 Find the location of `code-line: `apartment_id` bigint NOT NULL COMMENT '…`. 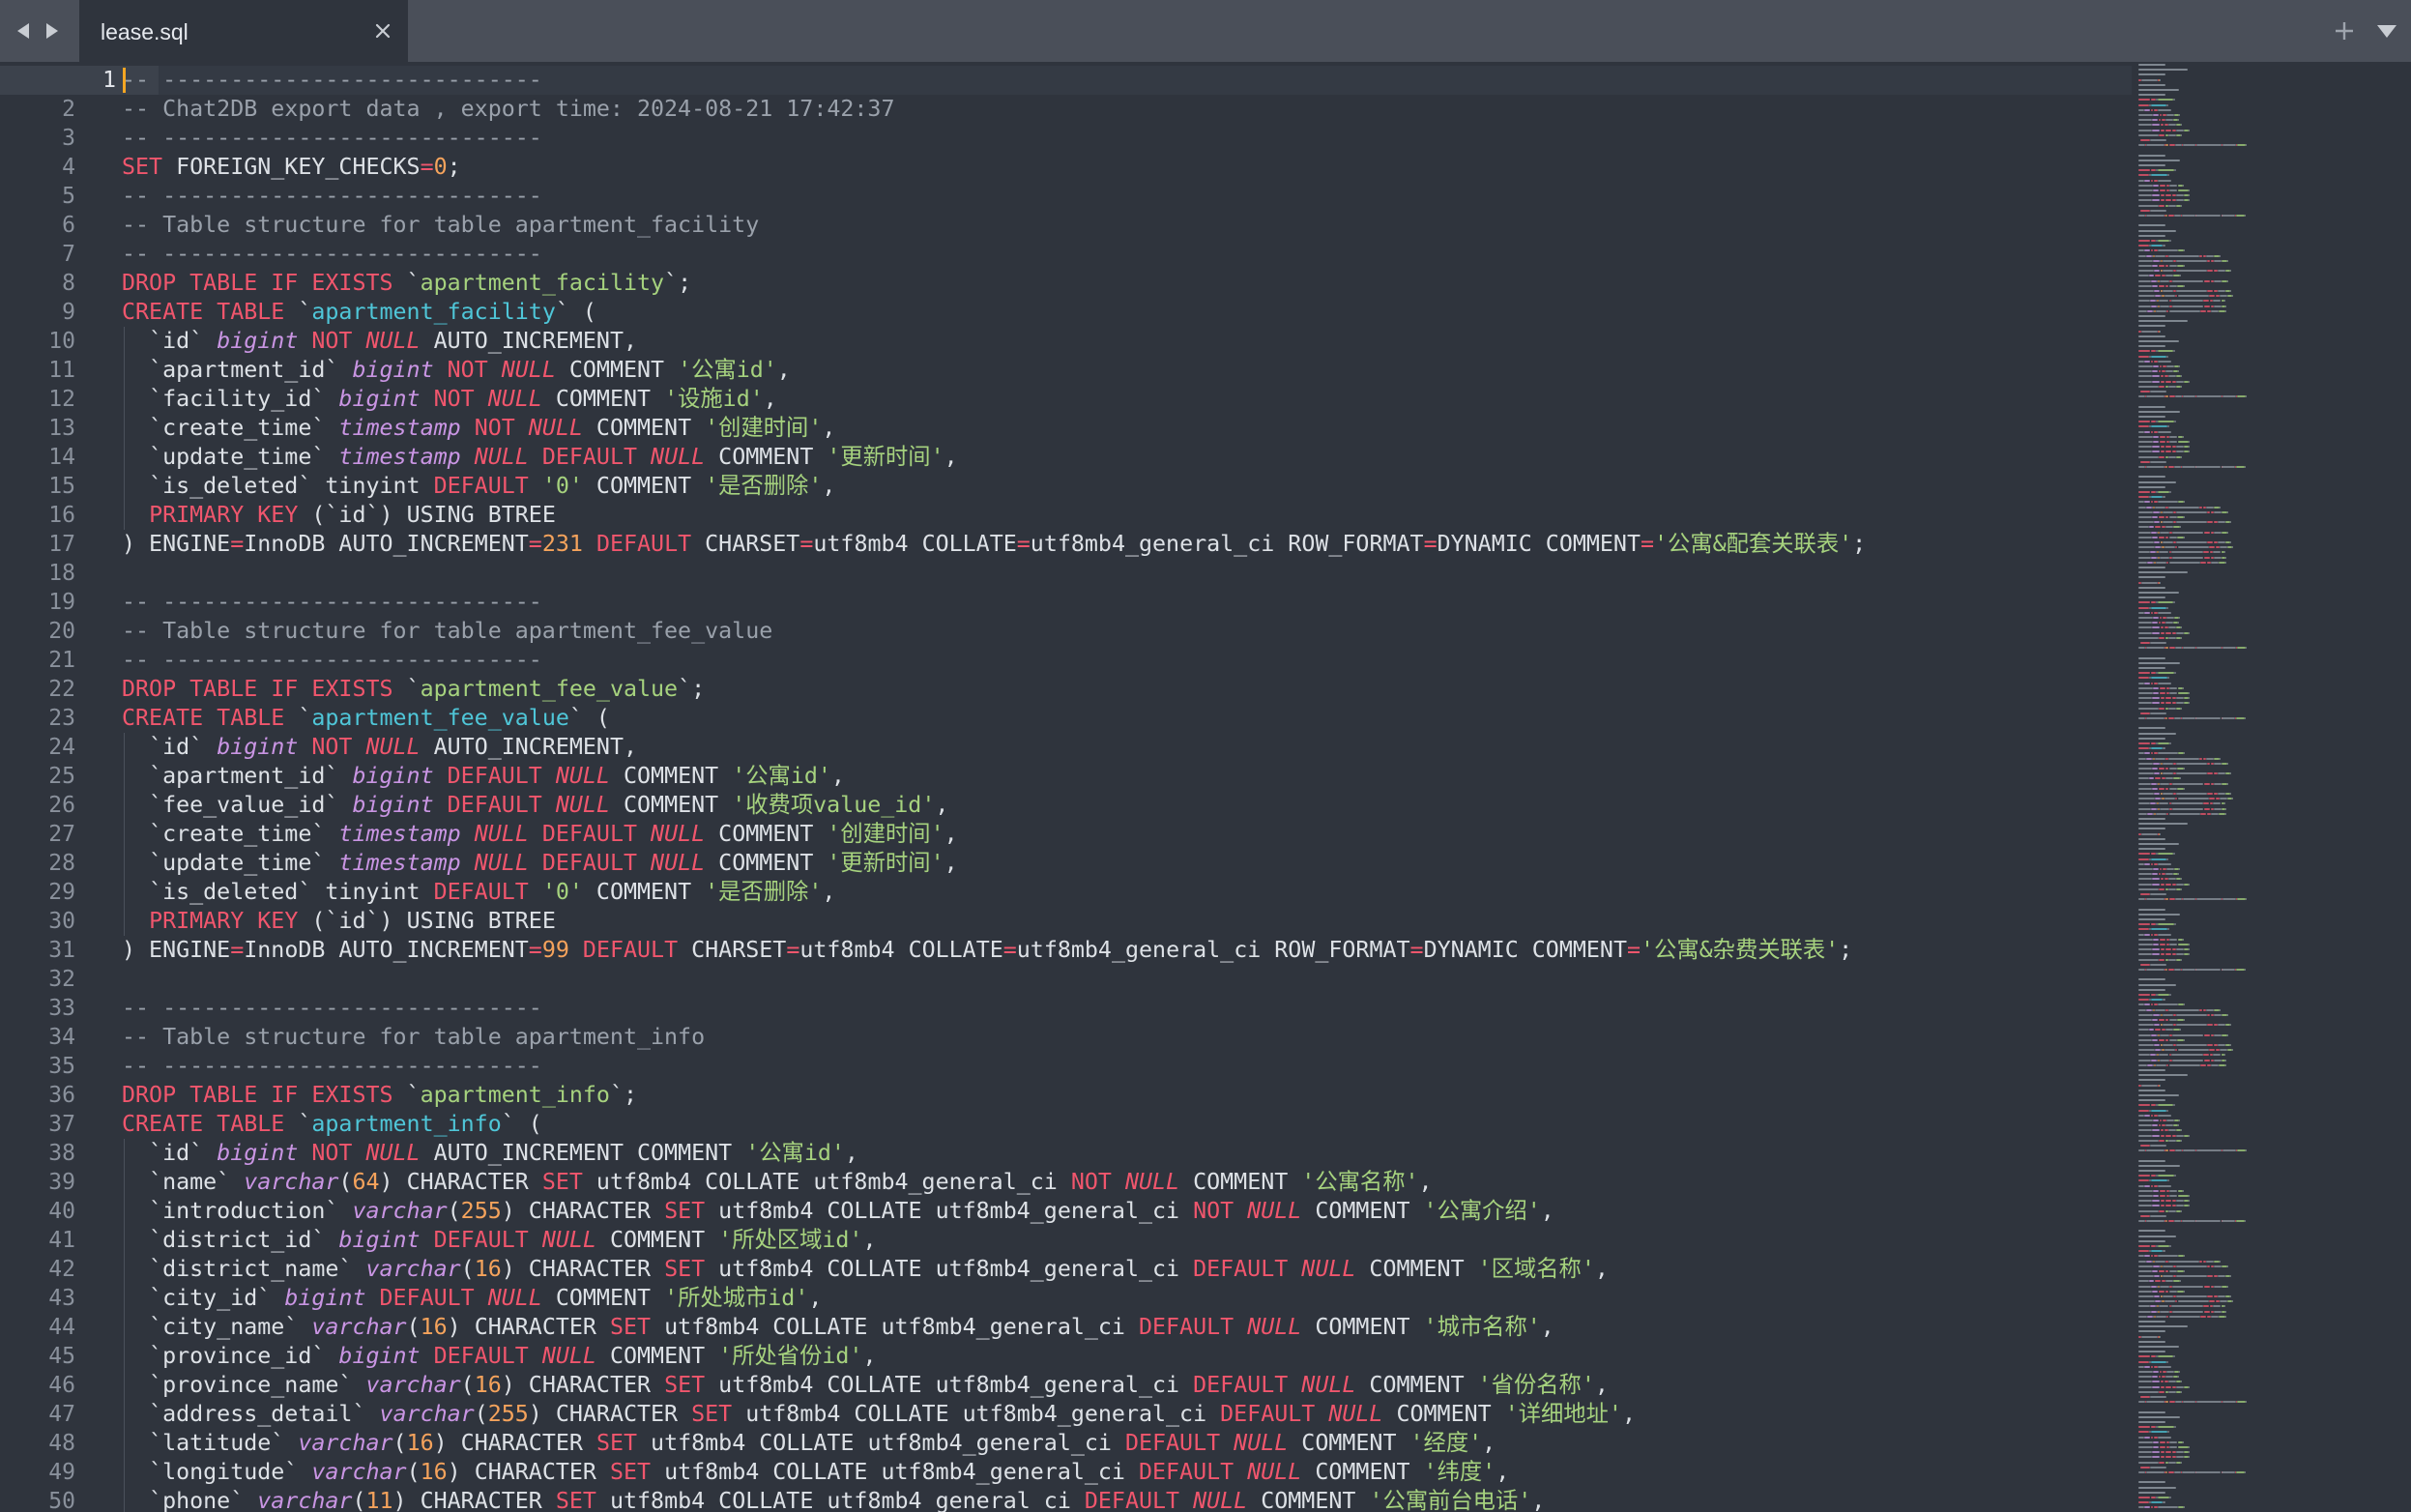

code-line: `apartment_id` bigint NOT NULL COMMENT '… is located at coordinates (456, 370).